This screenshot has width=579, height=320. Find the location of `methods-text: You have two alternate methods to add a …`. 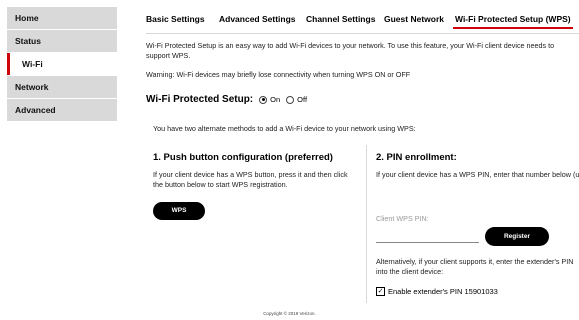

methods-text: You have two alternate methods to add a … is located at coordinates (284, 128).